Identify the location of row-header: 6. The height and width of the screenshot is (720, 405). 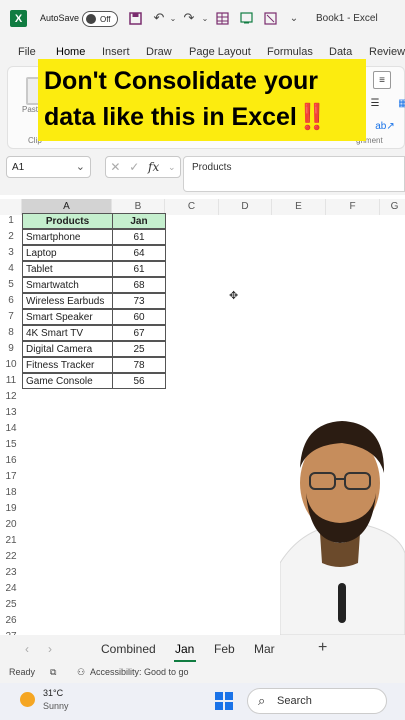
(11, 301).